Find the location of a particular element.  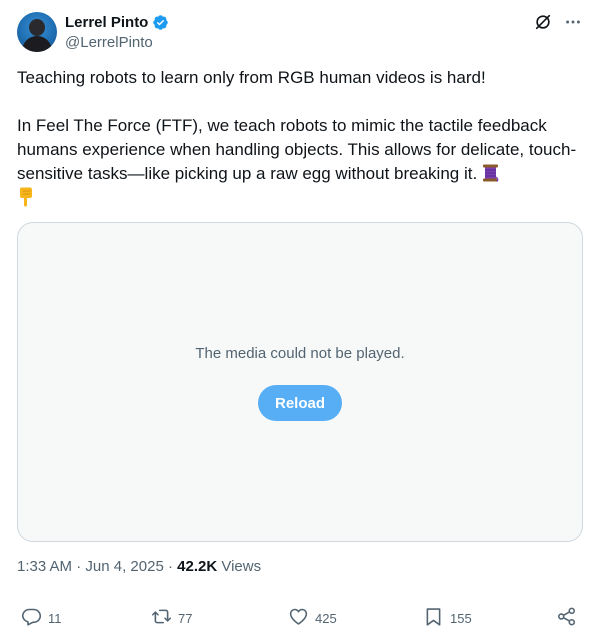

media-error-message: The media could not be played. is located at coordinates (300, 353).